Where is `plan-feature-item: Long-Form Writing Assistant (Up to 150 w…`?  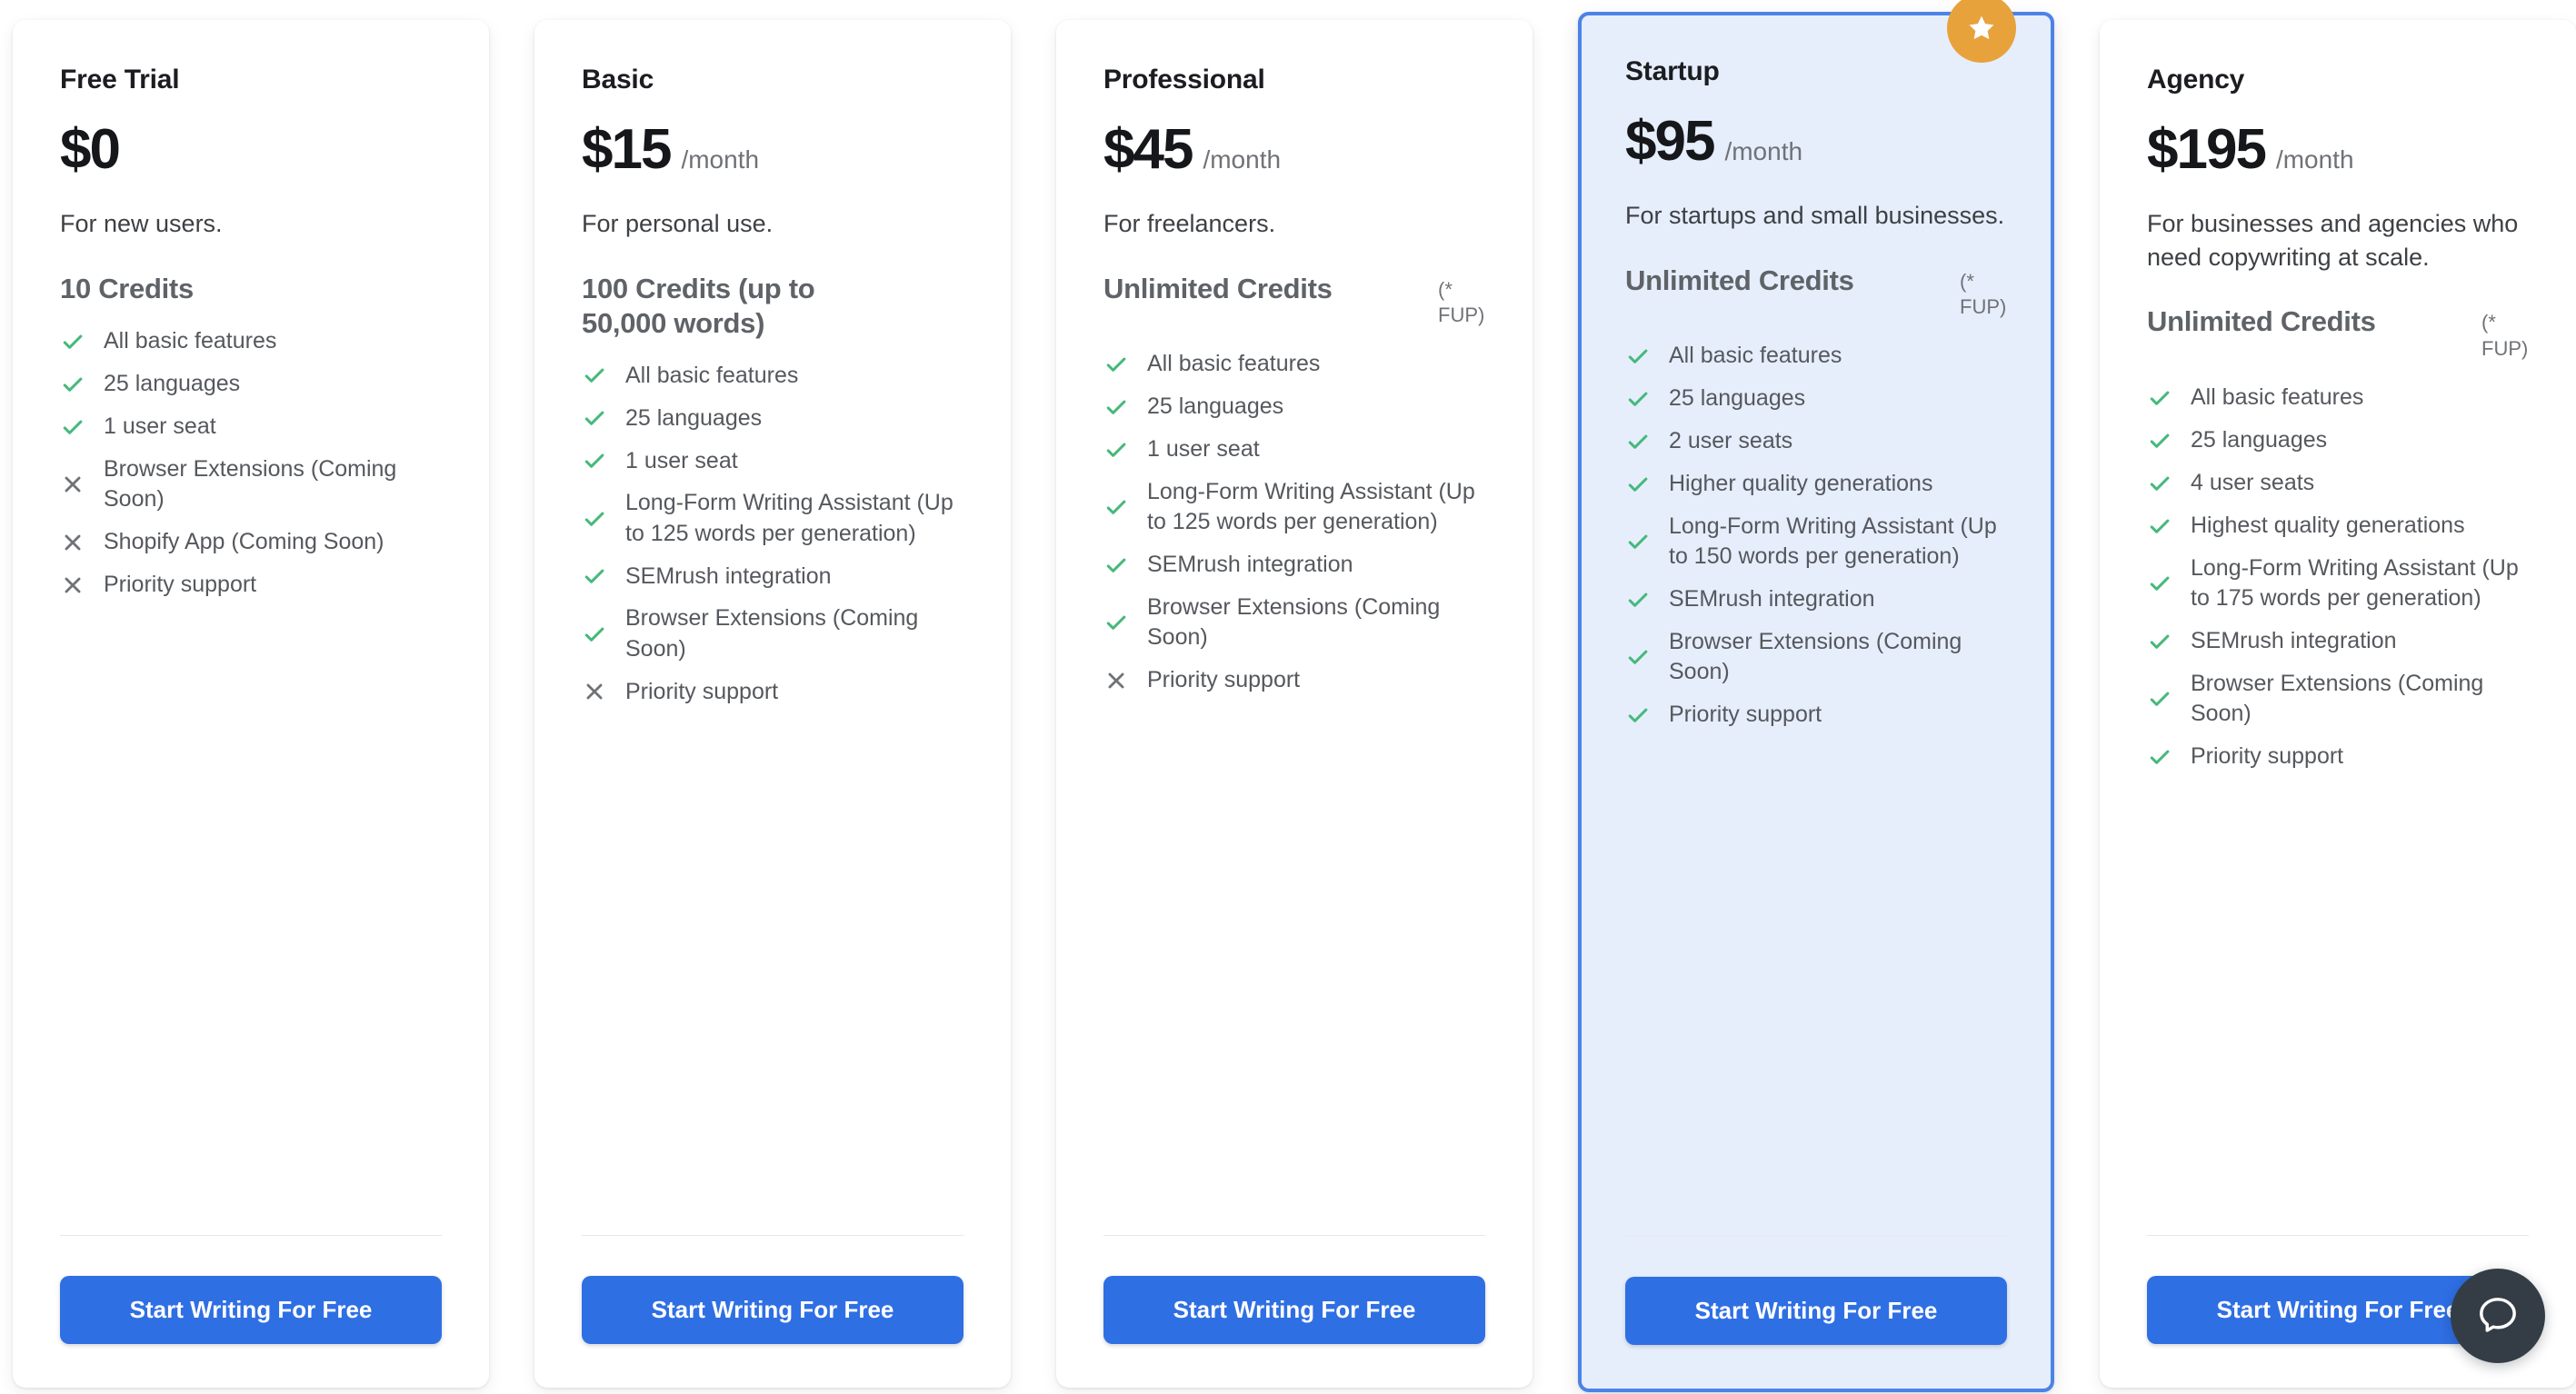 plan-feature-item: Long-Form Writing Assistant (Up to 150 w… is located at coordinates (1816, 542).